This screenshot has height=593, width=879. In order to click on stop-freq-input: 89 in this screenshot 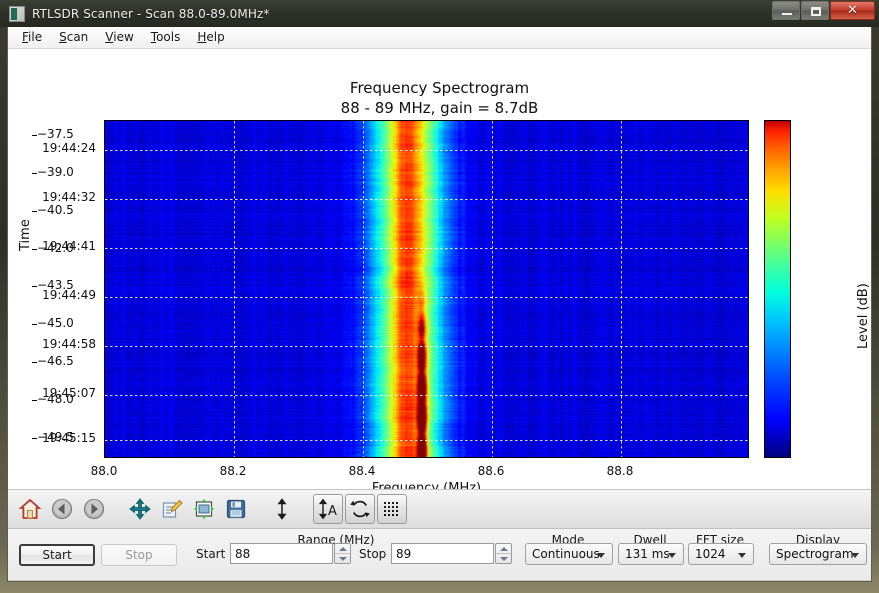, I will do `click(442, 553)`.